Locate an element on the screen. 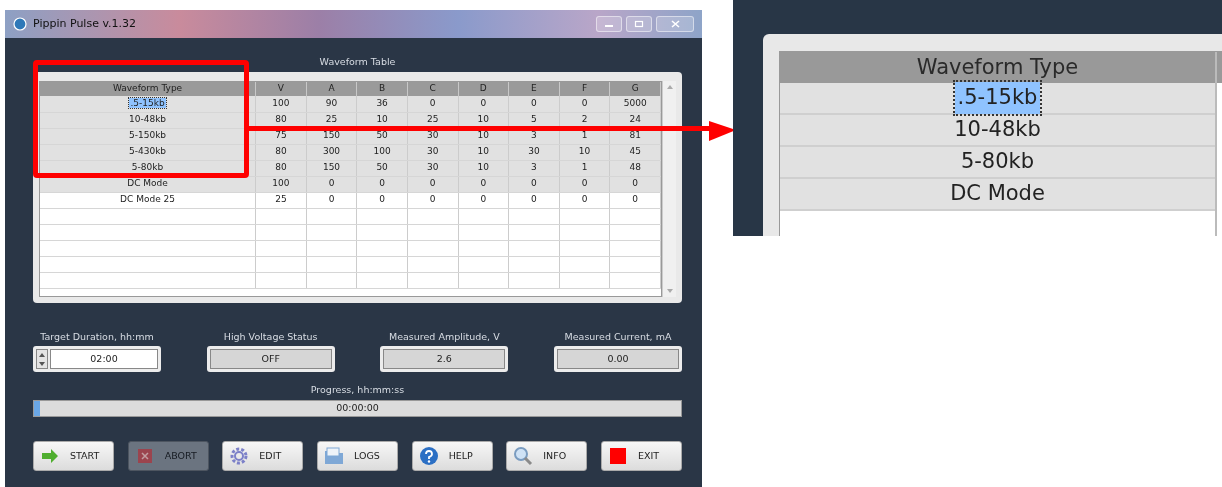  column-header: E is located at coordinates (534, 89).